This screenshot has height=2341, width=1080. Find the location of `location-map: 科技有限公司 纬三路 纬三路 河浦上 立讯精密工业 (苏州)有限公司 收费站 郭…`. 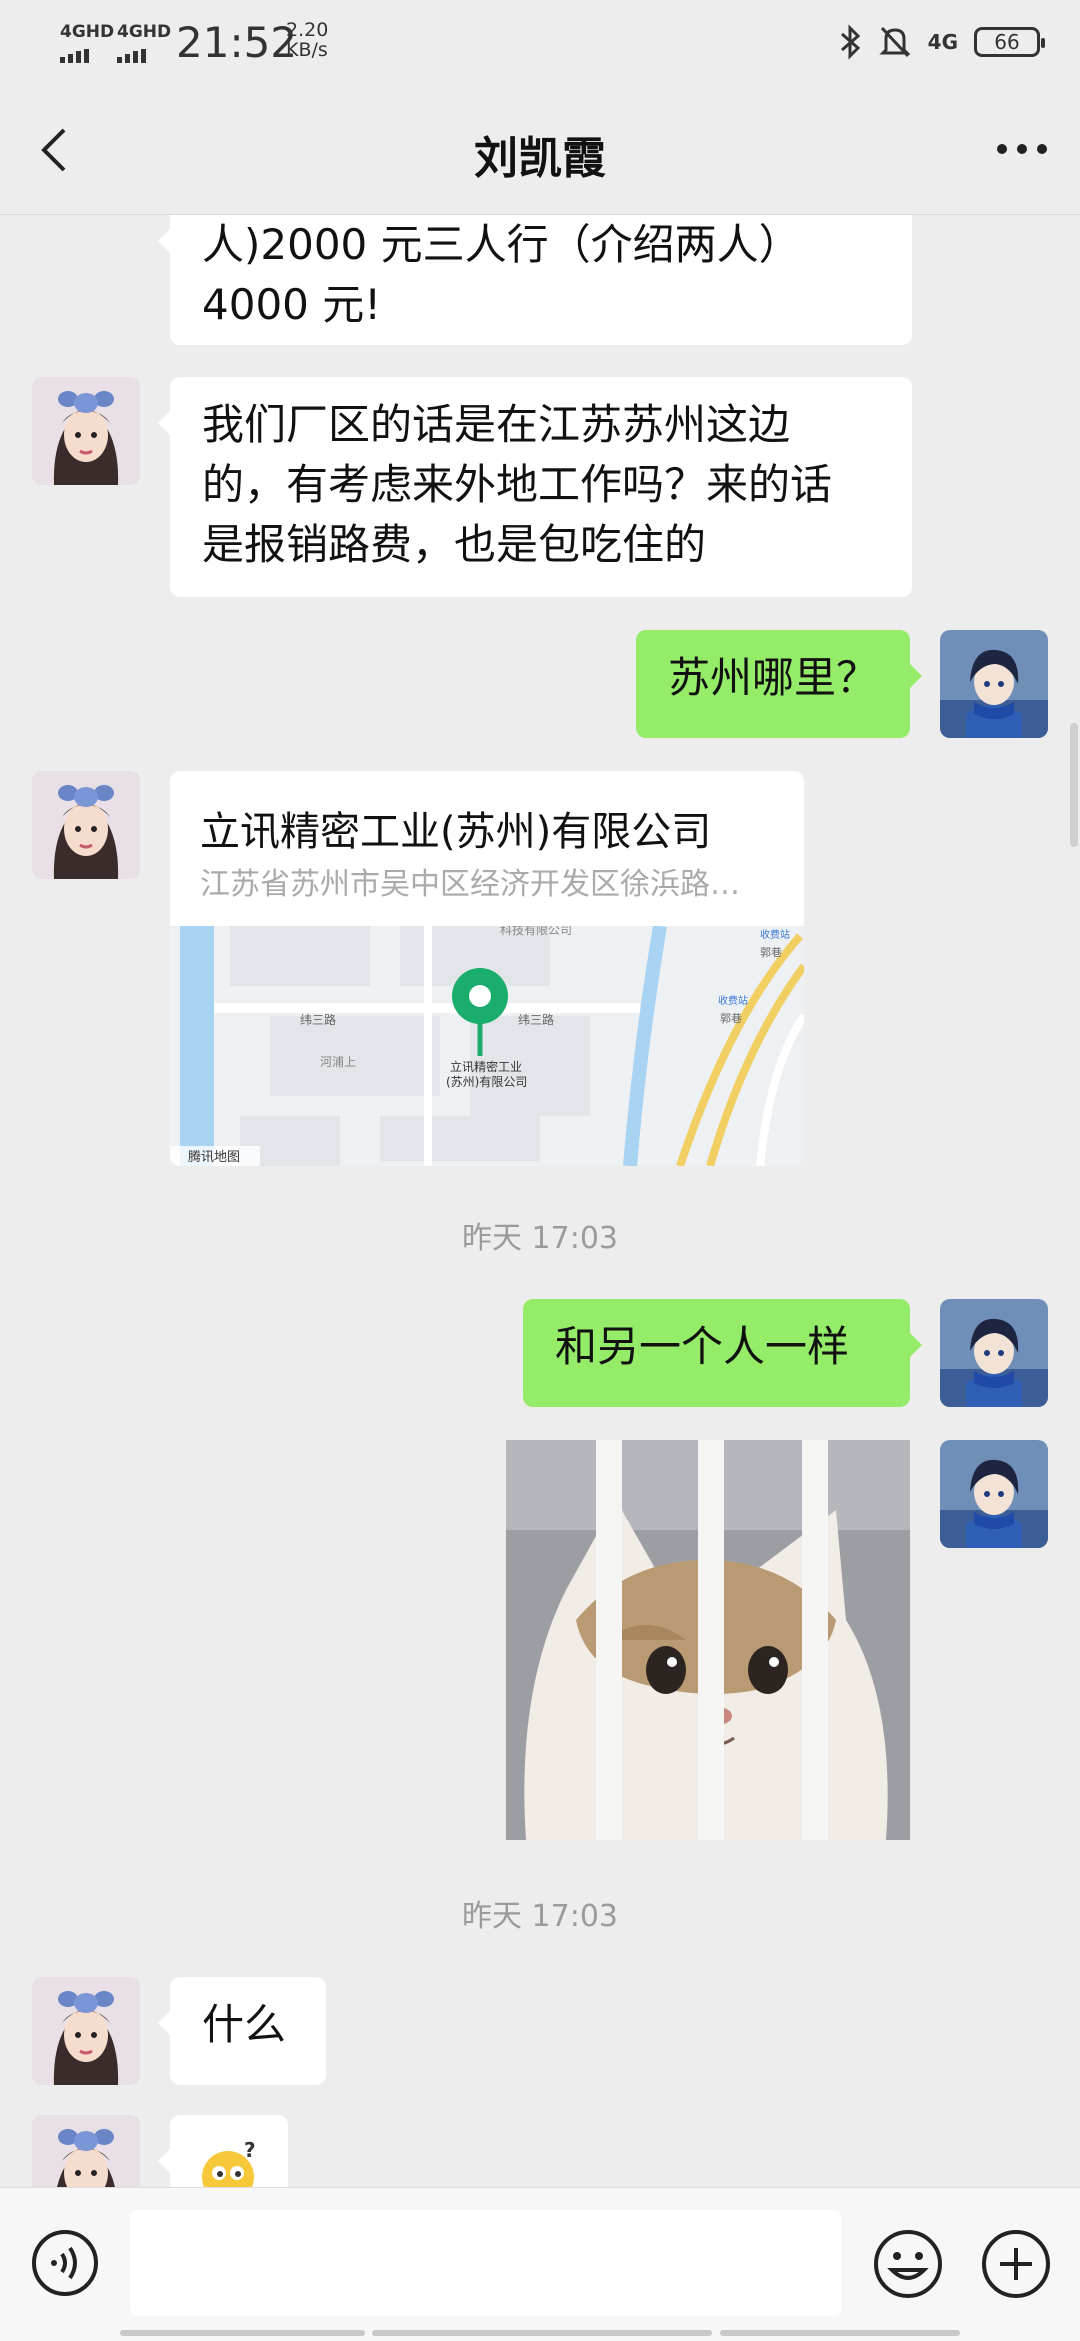

location-map: 科技有限公司 纬三路 纬三路 河浦上 立讯精密工业 (苏州)有限公司 收费站 郭… is located at coordinates (487, 1046).